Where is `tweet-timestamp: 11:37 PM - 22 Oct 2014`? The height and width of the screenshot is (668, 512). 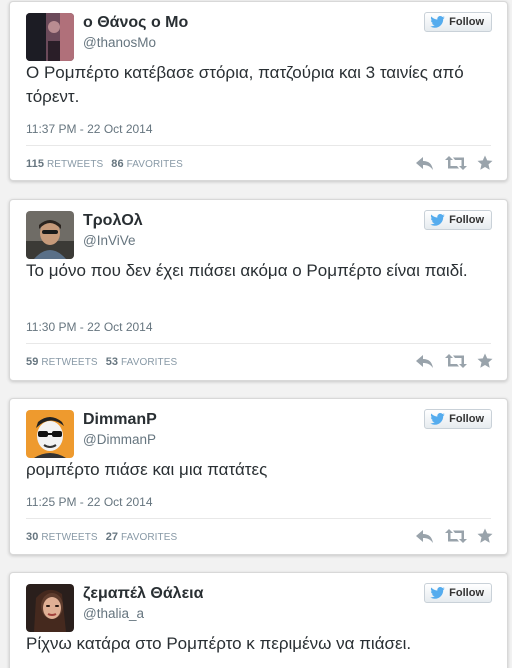
tweet-timestamp: 11:37 PM - 22 Oct 2014 is located at coordinates (89, 129).